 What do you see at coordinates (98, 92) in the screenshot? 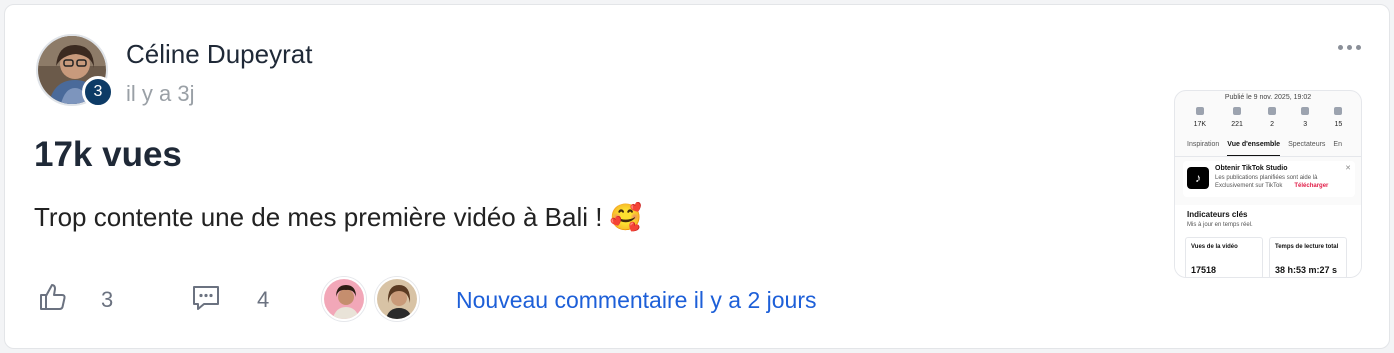
I see `level-badge: 3` at bounding box center [98, 92].